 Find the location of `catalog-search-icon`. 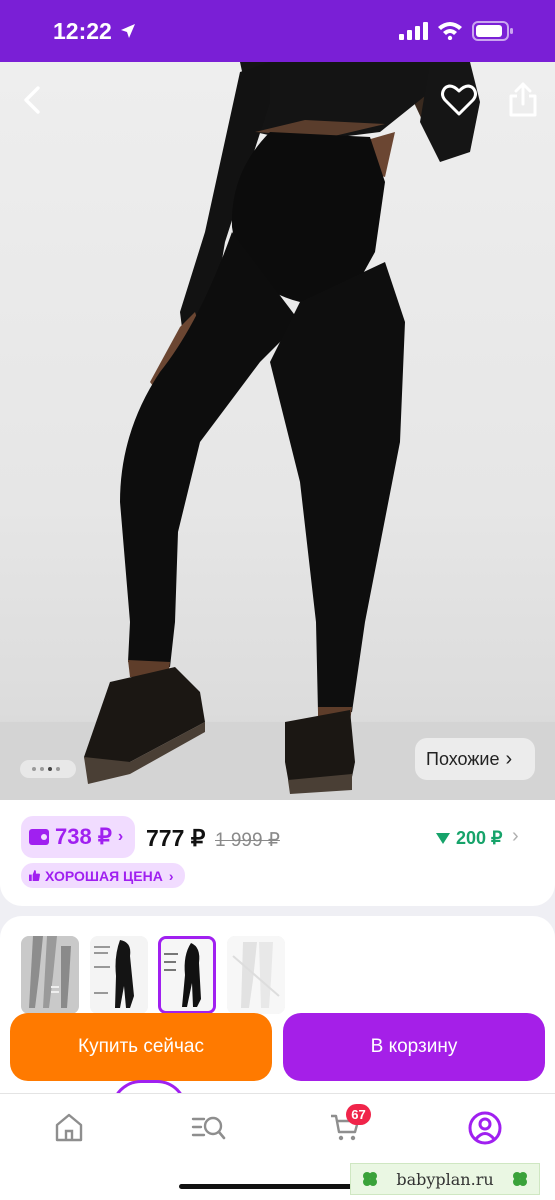

catalog-search-icon is located at coordinates (208, 1127).